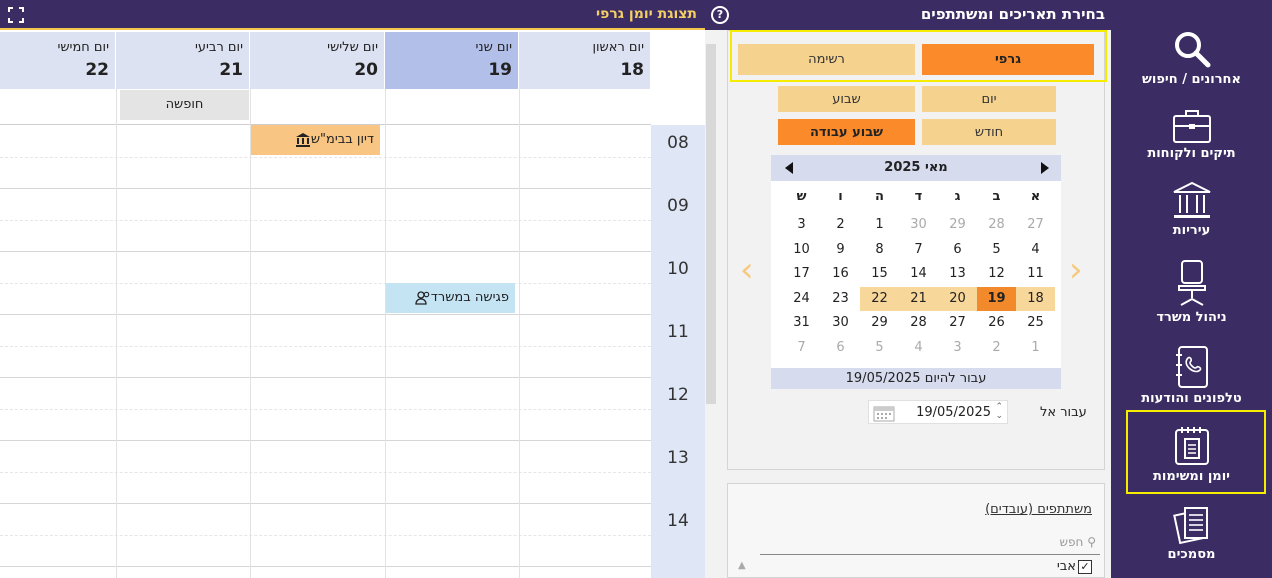 The height and width of the screenshot is (578, 1272). I want to click on panel-scrollbar, so click(711, 224).